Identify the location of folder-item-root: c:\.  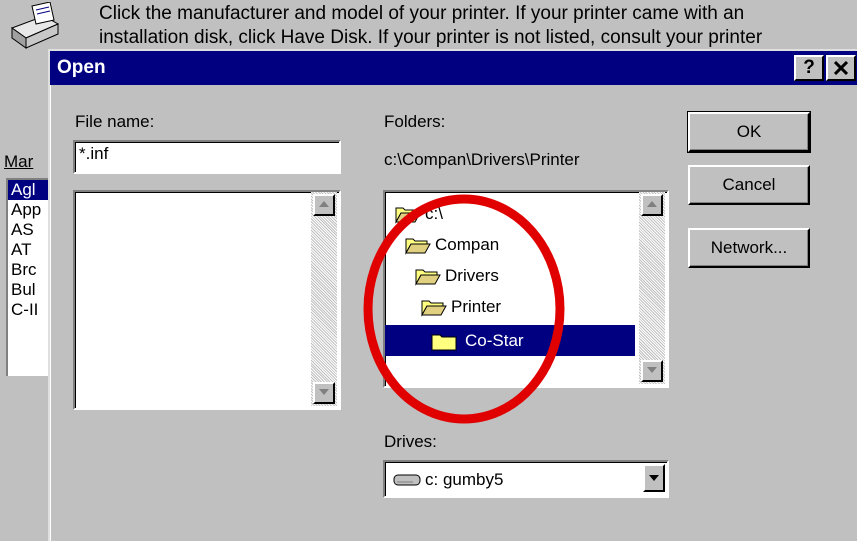
(419, 213).